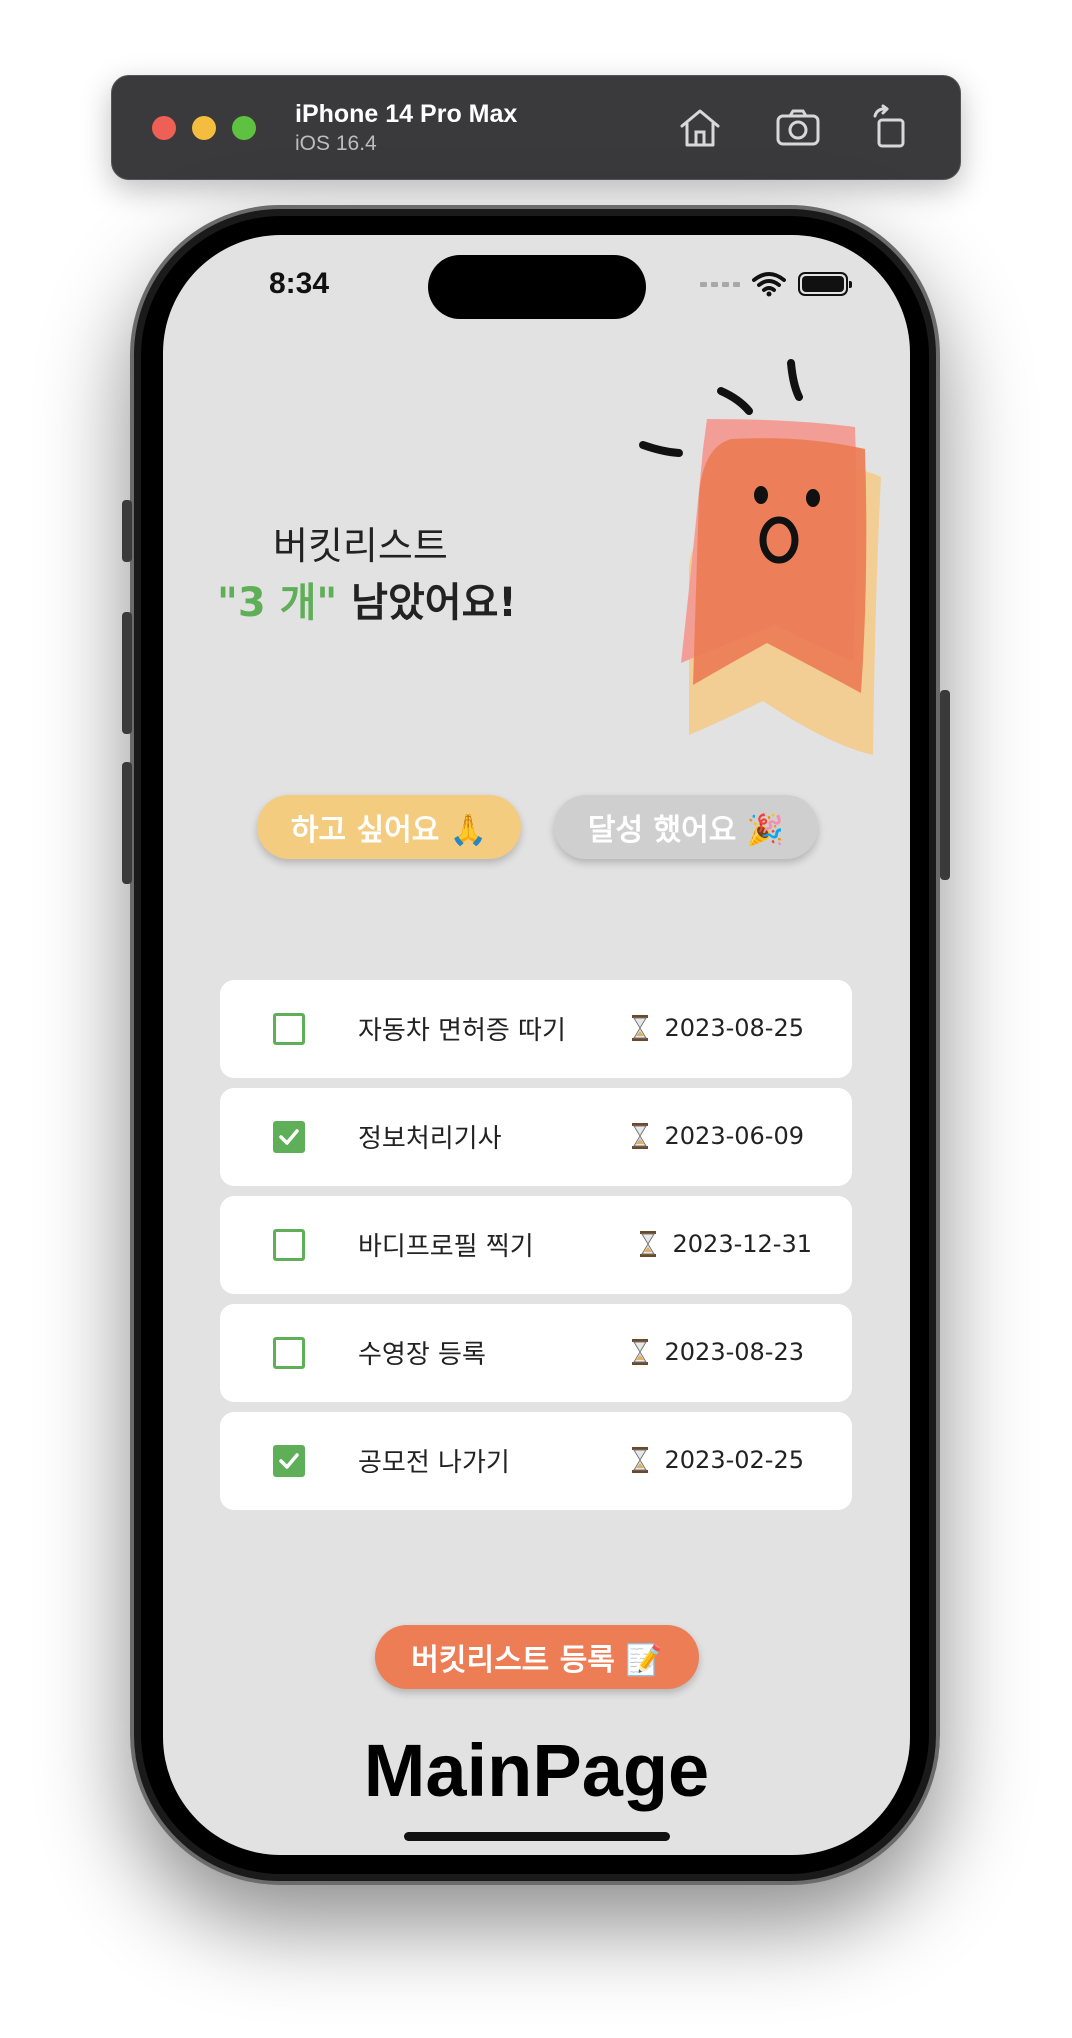 The width and height of the screenshot is (1072, 2038). Describe the element at coordinates (537, 287) in the screenshot. I see `dynamic-island` at that location.